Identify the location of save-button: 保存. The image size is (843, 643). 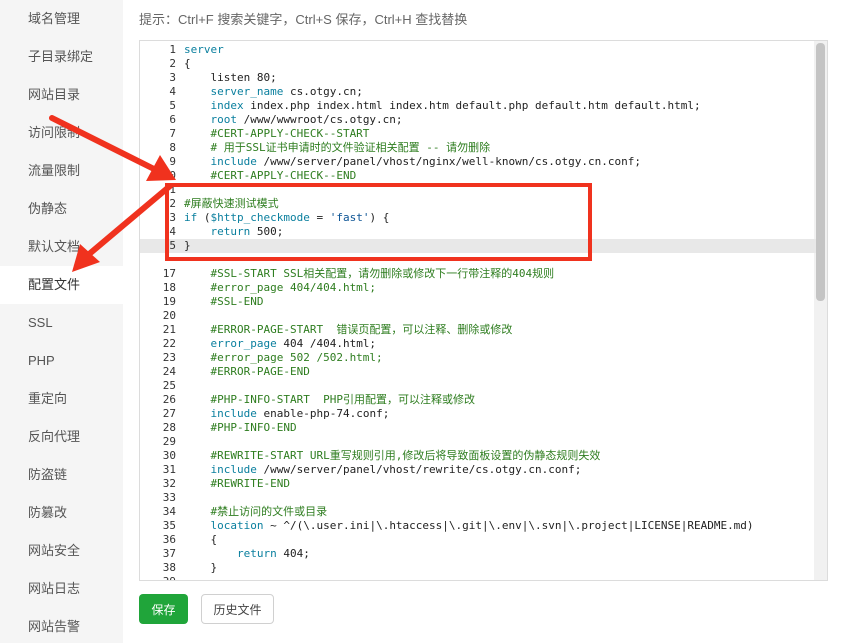
(163, 609).